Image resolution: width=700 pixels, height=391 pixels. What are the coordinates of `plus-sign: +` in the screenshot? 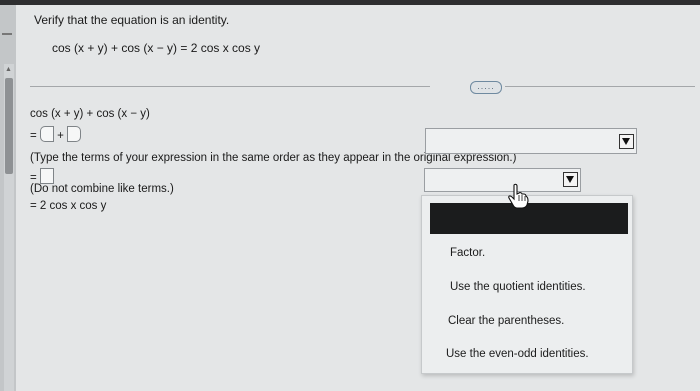 It's located at (60, 136).